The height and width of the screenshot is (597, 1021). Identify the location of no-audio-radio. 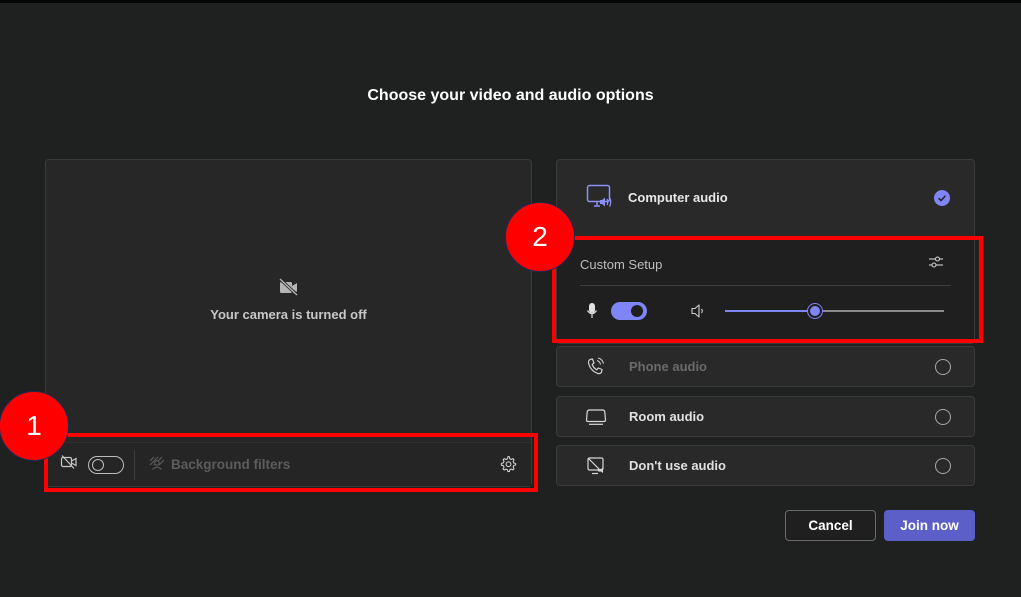
(943, 466).